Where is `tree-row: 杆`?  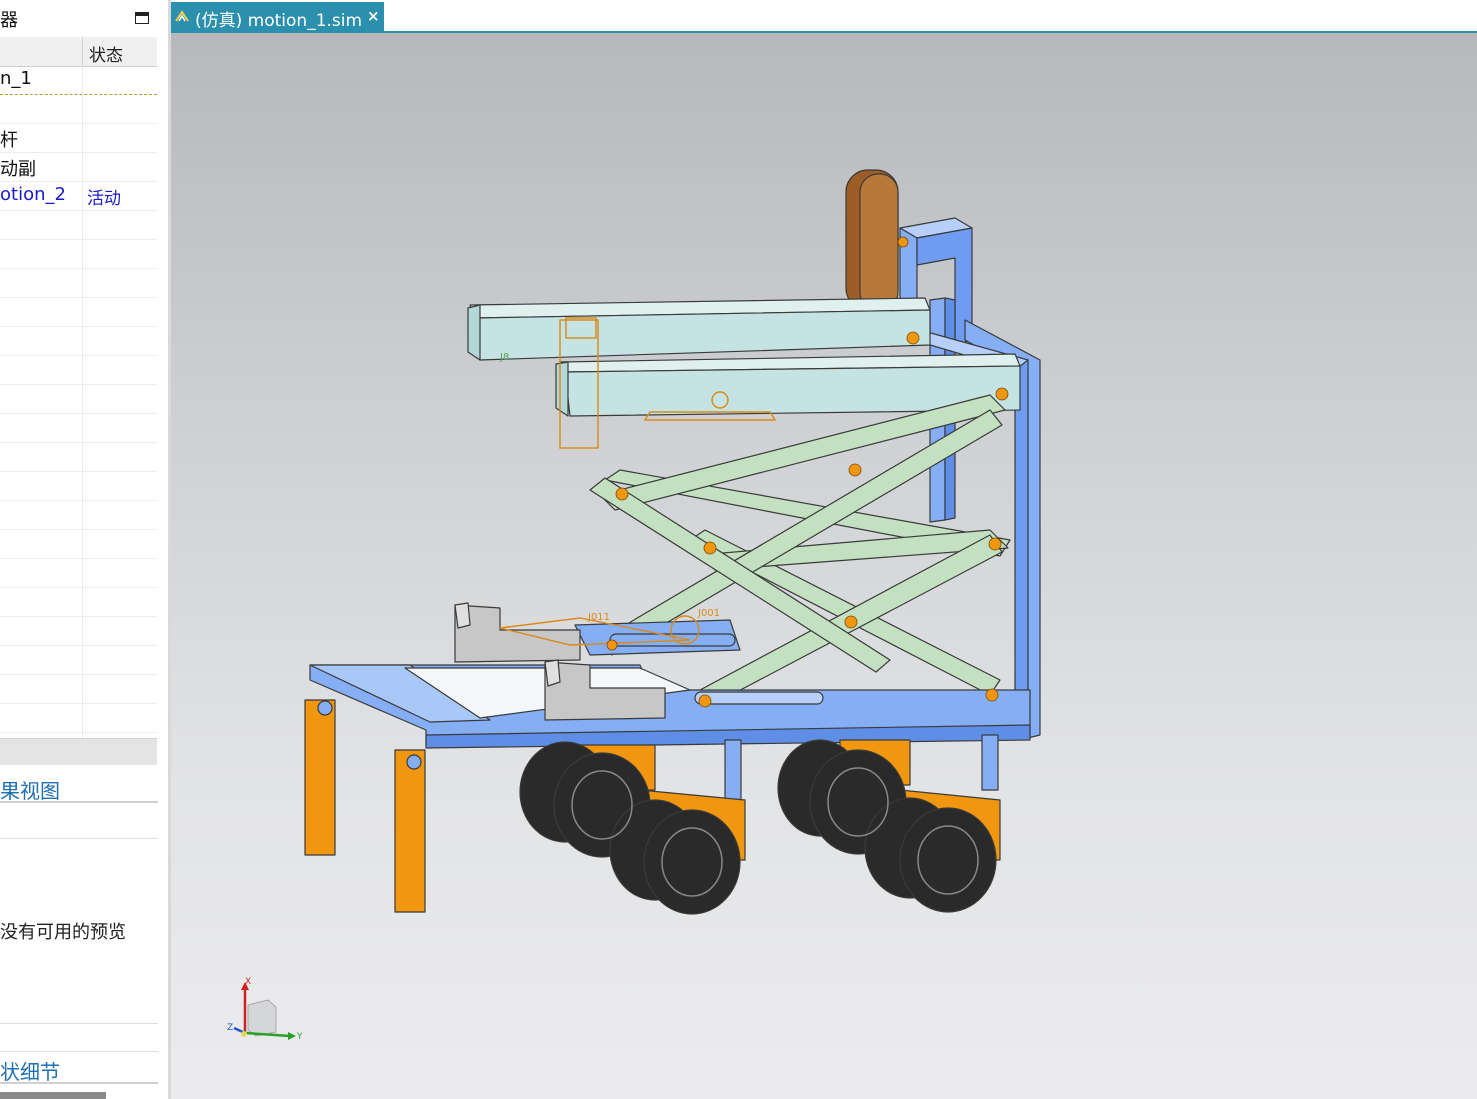 tree-row: 杆 is located at coordinates (78, 138).